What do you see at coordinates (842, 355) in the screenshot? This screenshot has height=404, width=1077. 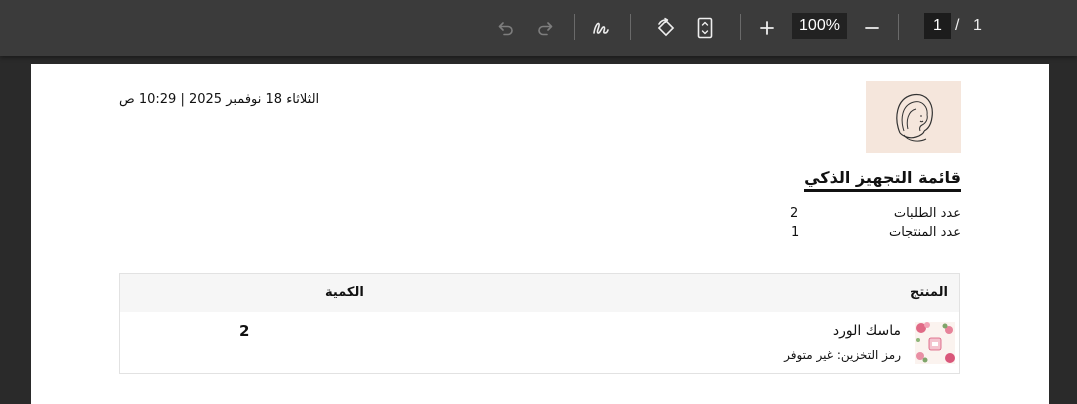 I see `product-sku: رمز التخزين: غير متوفر` at bounding box center [842, 355].